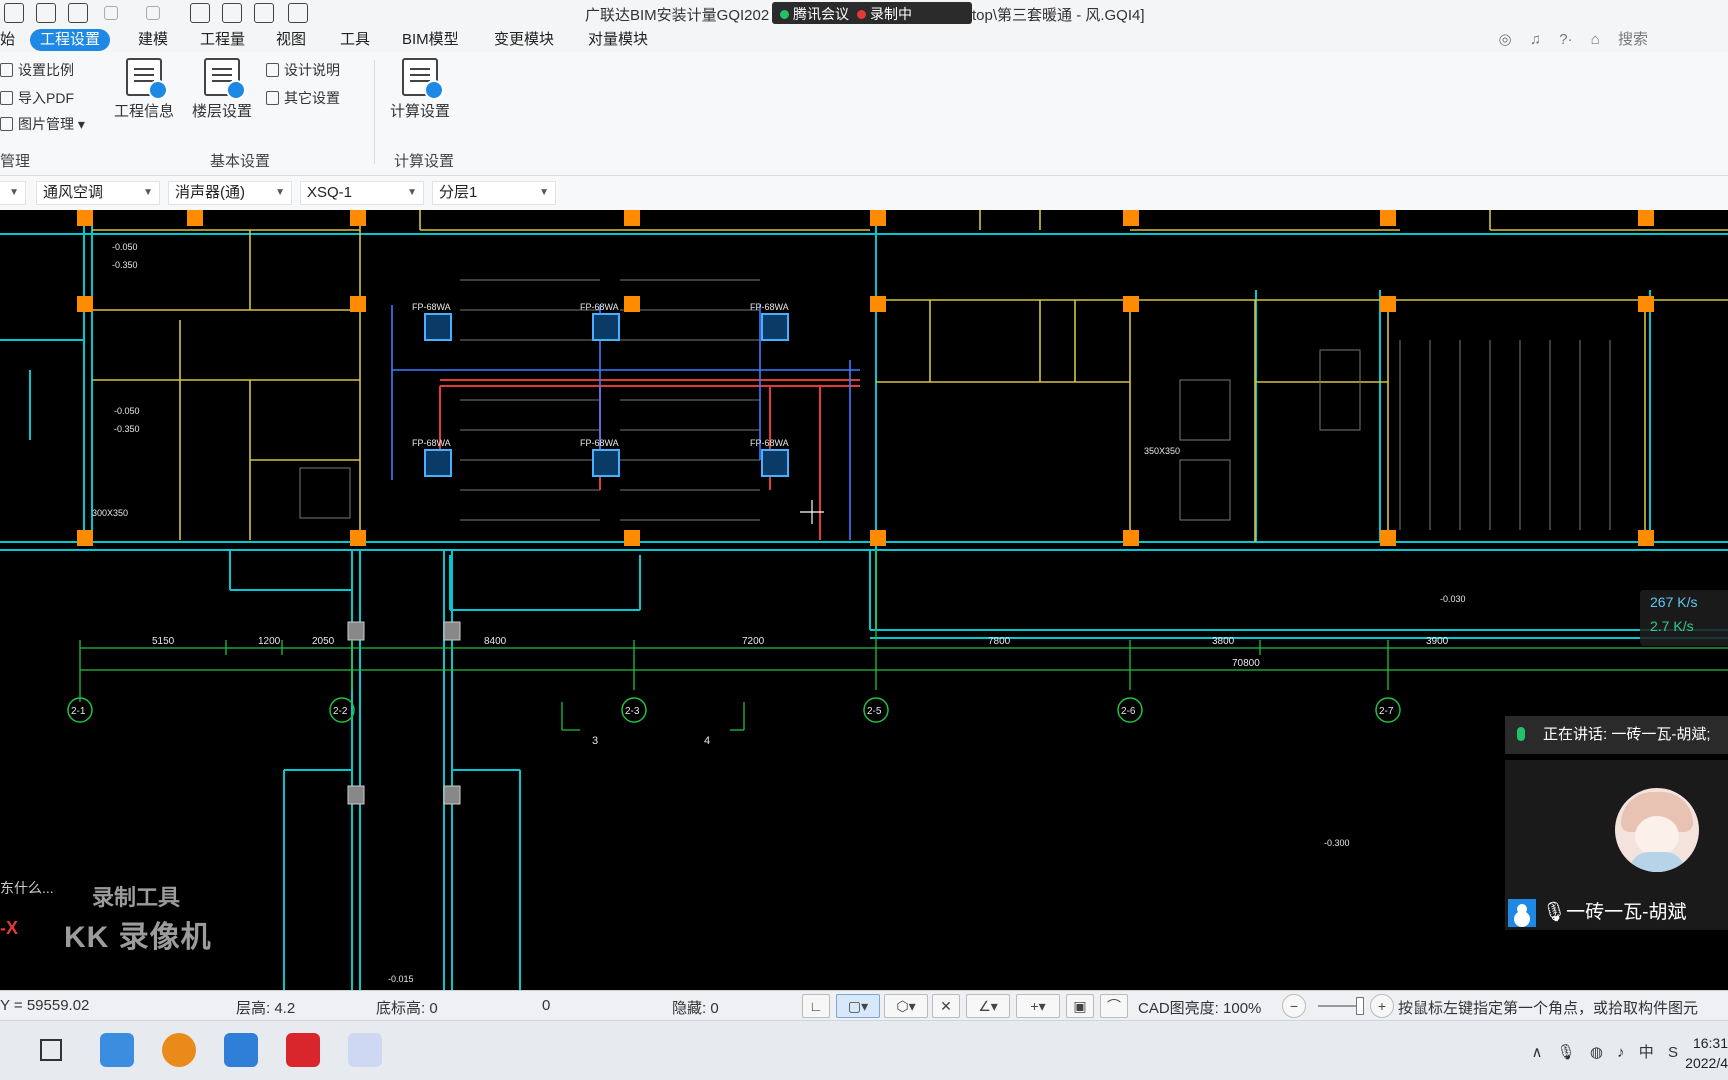  Describe the element at coordinates (1706, 1063) in the screenshot. I see `clock-date: 2022/4` at that location.